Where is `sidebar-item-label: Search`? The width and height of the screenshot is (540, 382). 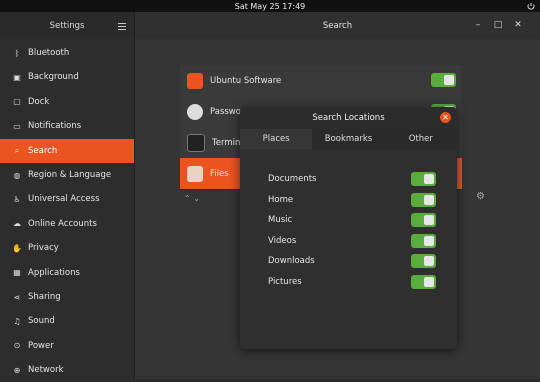 sidebar-item-label: Search is located at coordinates (43, 150).